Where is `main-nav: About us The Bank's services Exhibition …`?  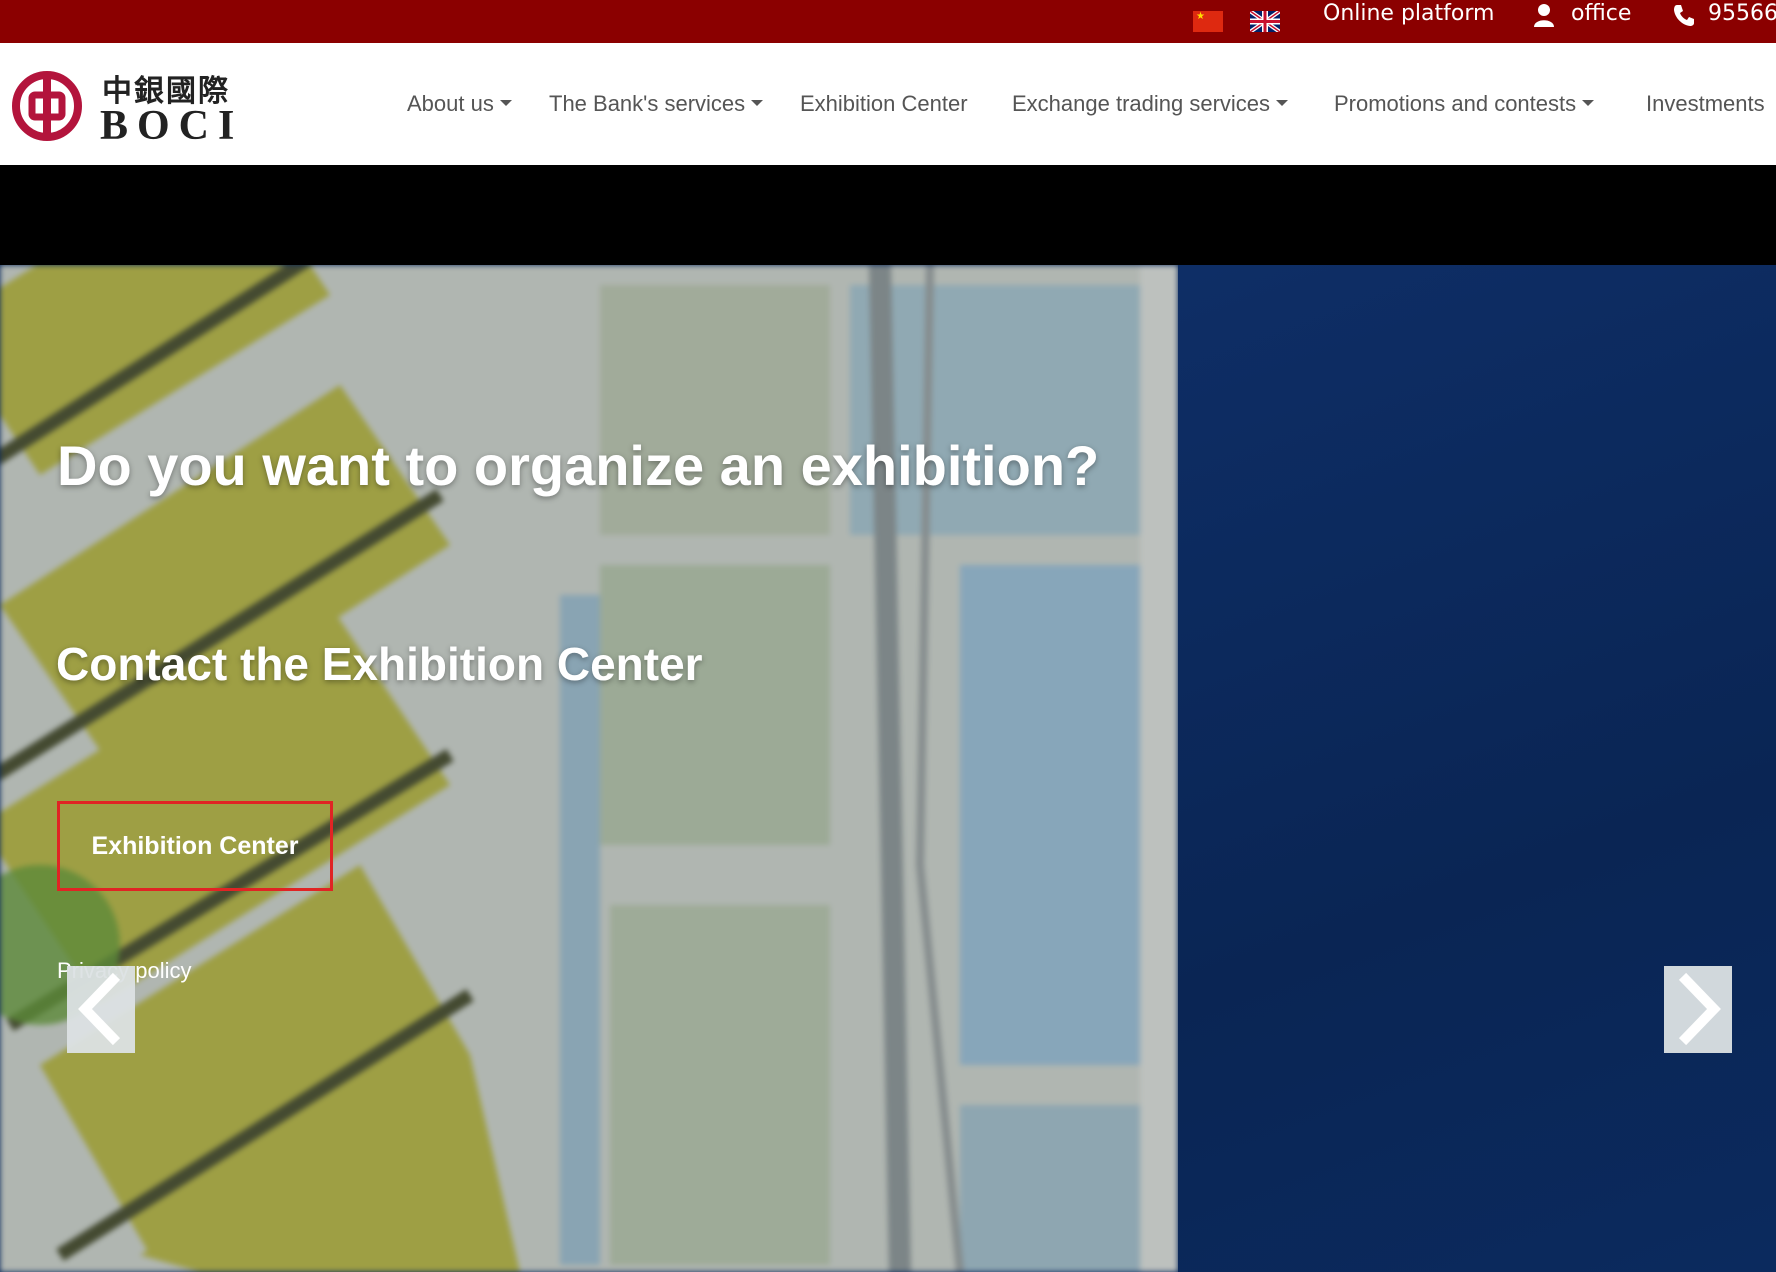 main-nav: About us The Bank's services Exhibition … is located at coordinates (888, 105).